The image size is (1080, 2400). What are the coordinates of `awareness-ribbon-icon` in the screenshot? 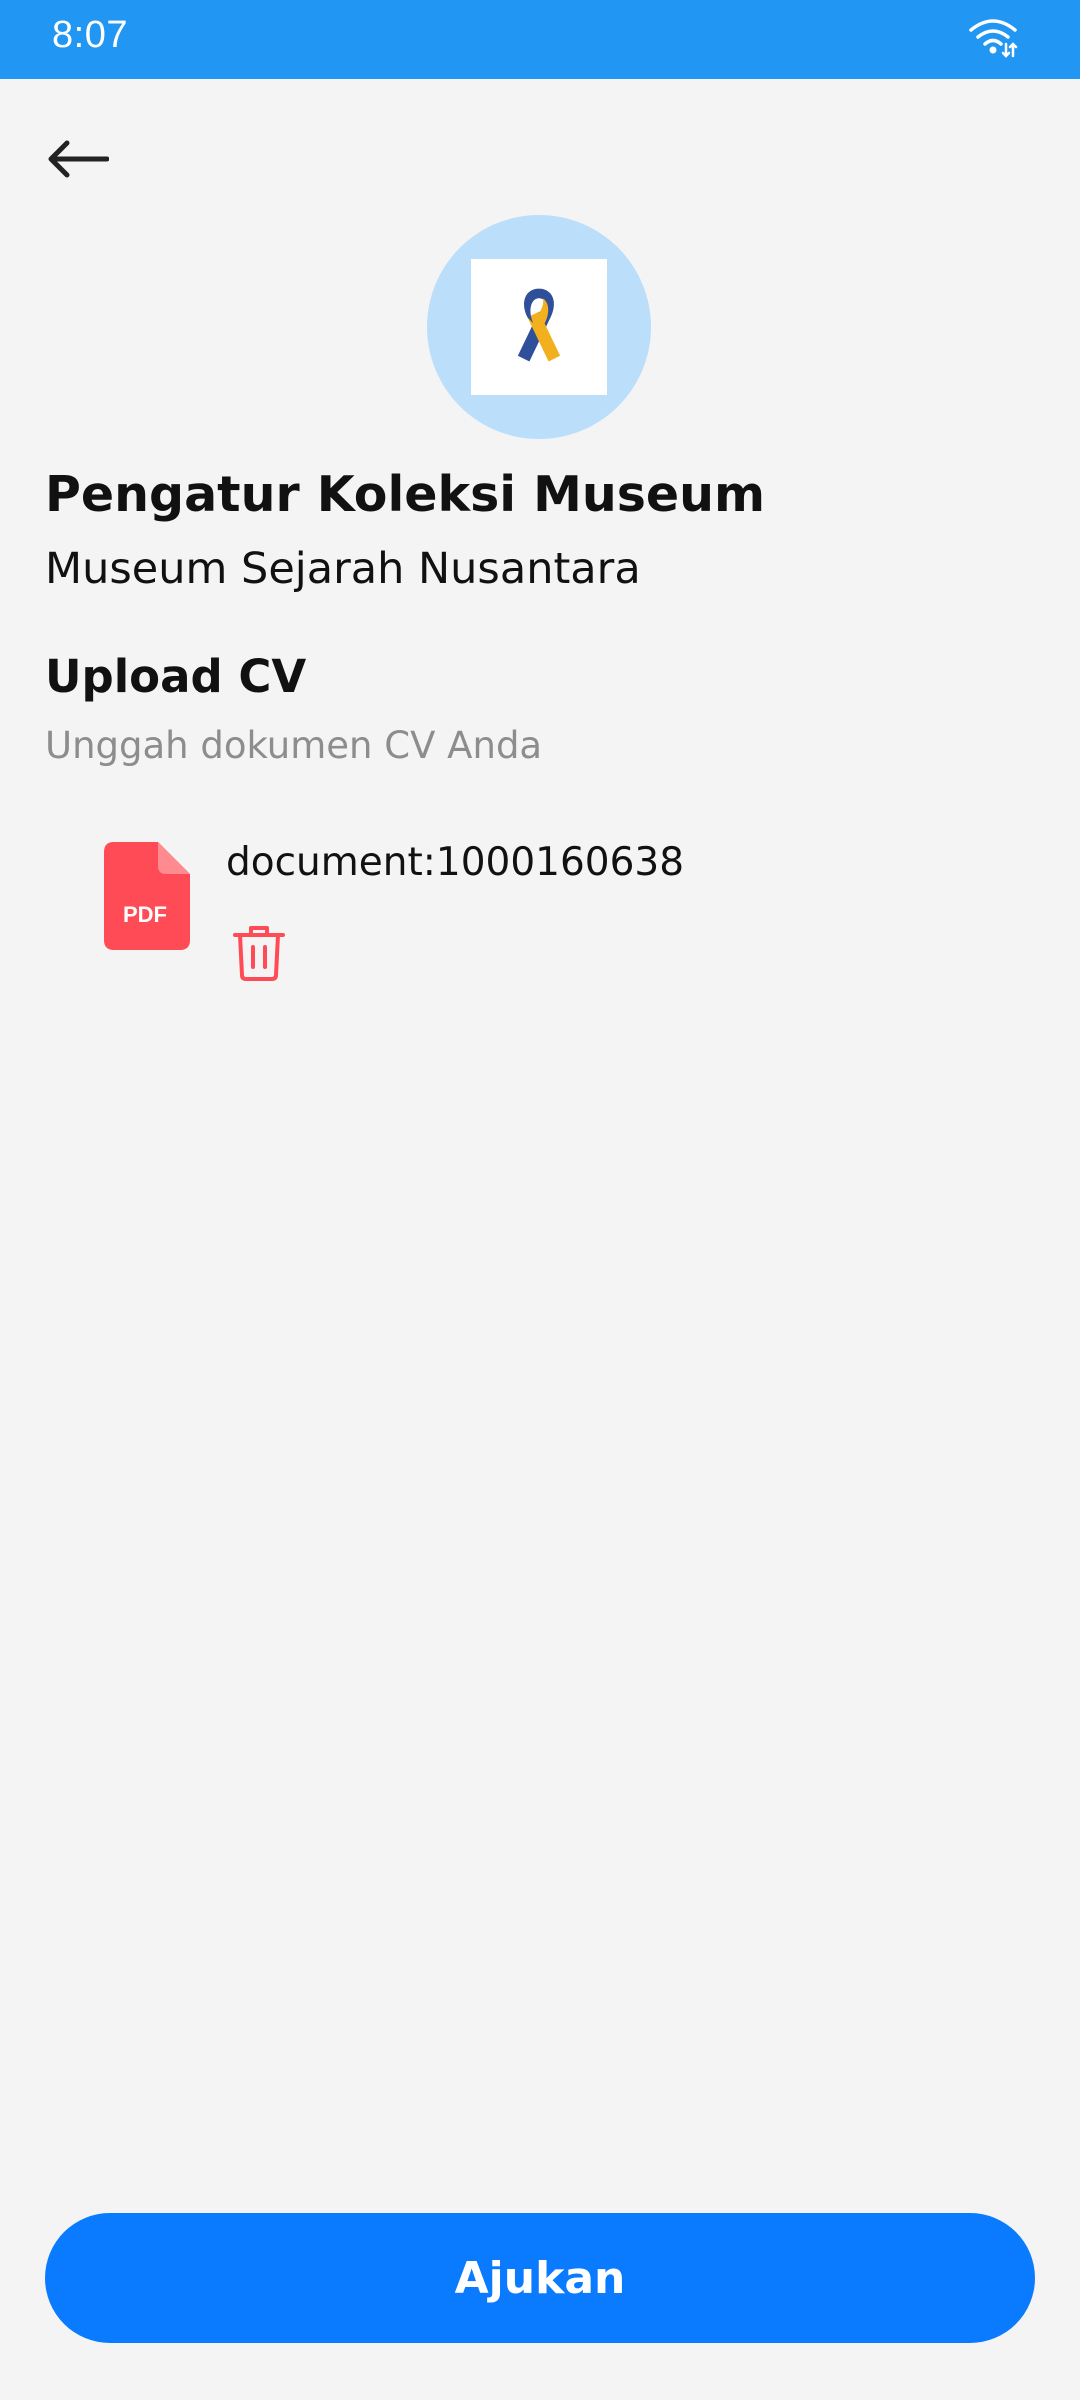 It's located at (539, 325).